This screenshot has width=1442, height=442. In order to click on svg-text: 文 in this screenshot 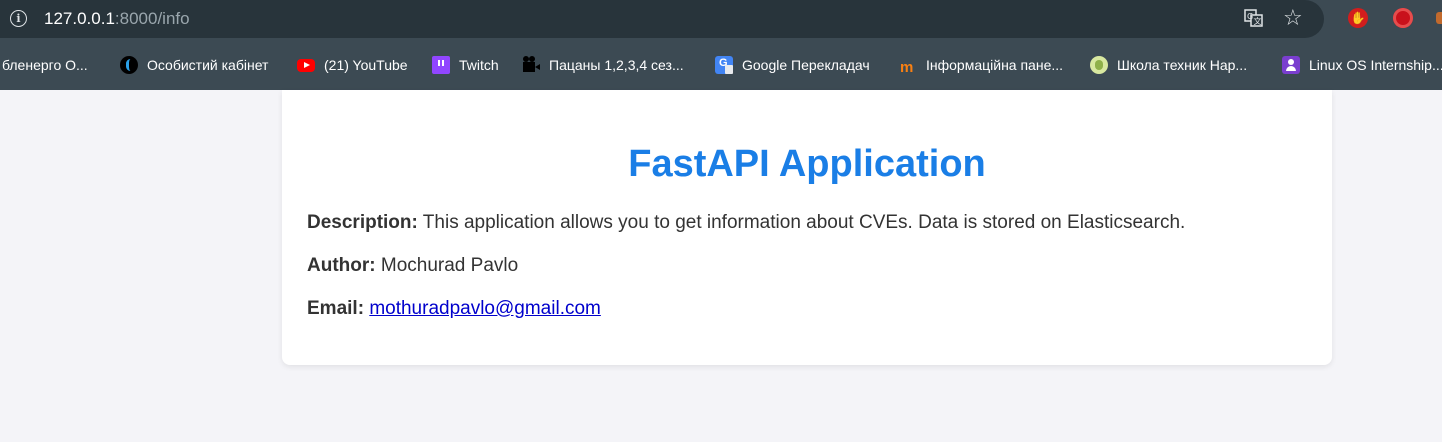, I will do `click(1258, 21)`.